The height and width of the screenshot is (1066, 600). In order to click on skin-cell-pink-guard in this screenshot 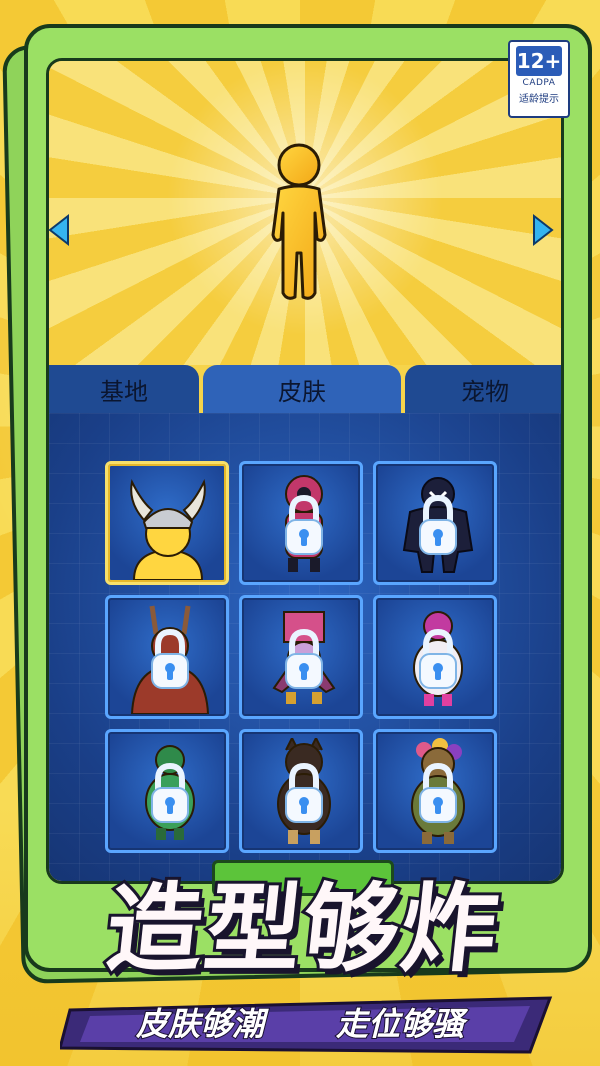, I will do `click(301, 523)`.